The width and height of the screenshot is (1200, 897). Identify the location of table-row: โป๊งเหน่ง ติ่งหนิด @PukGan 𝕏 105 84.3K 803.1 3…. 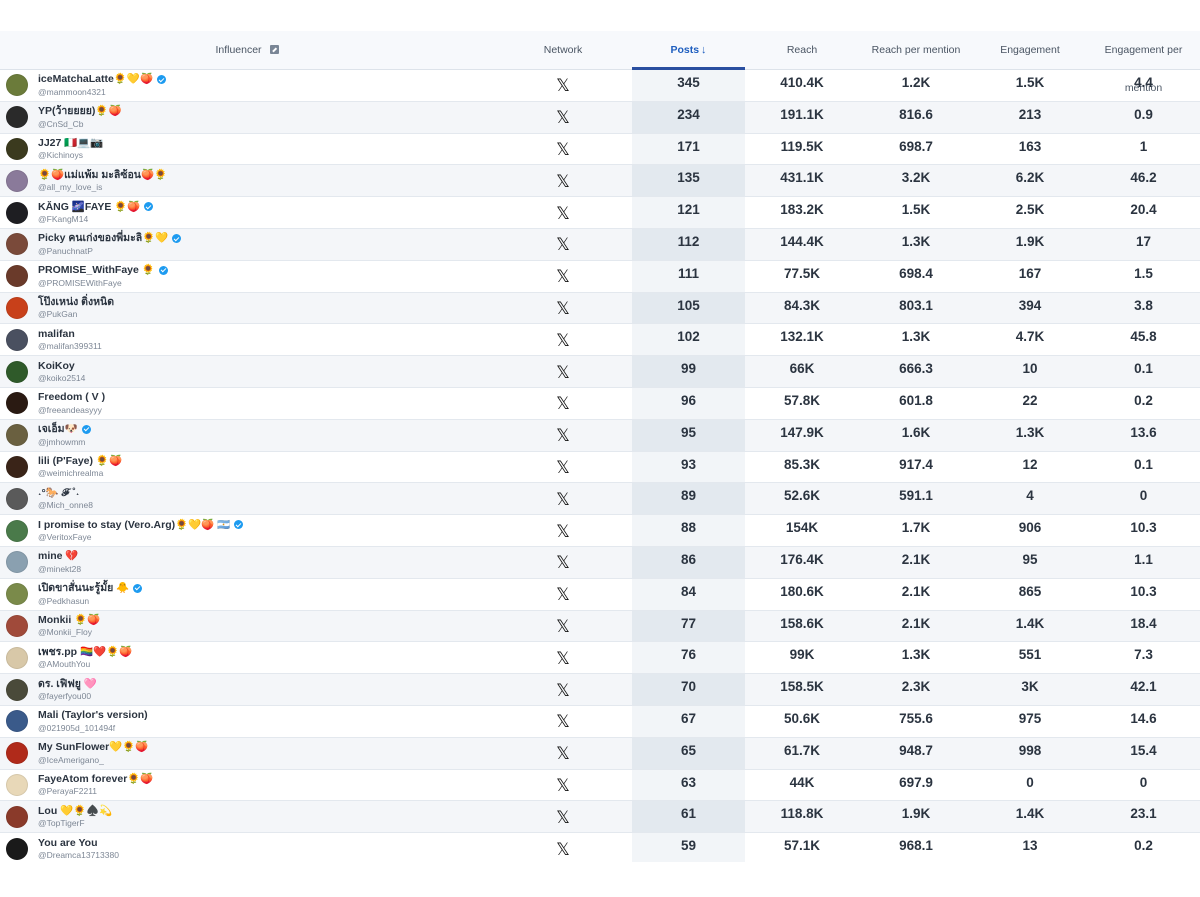
(600, 308).